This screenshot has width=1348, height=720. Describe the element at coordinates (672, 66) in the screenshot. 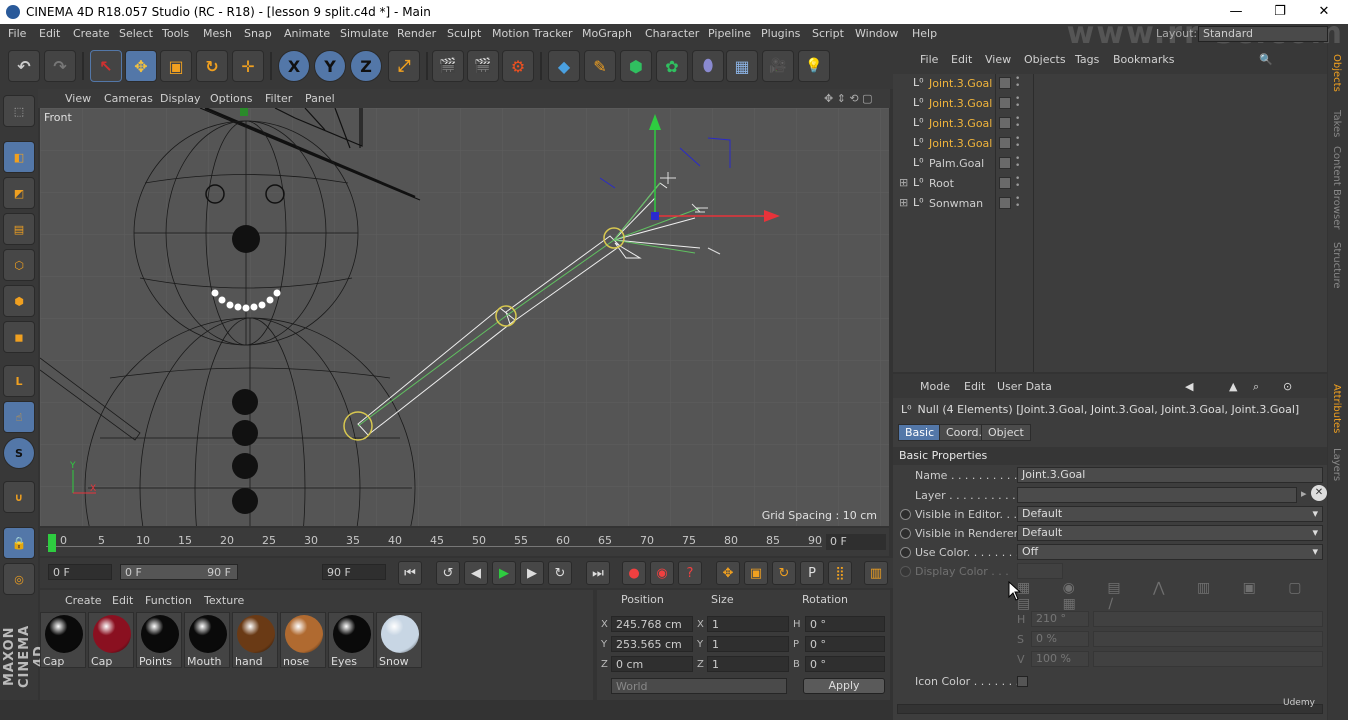

I see `cloner-icon: ✿` at that location.